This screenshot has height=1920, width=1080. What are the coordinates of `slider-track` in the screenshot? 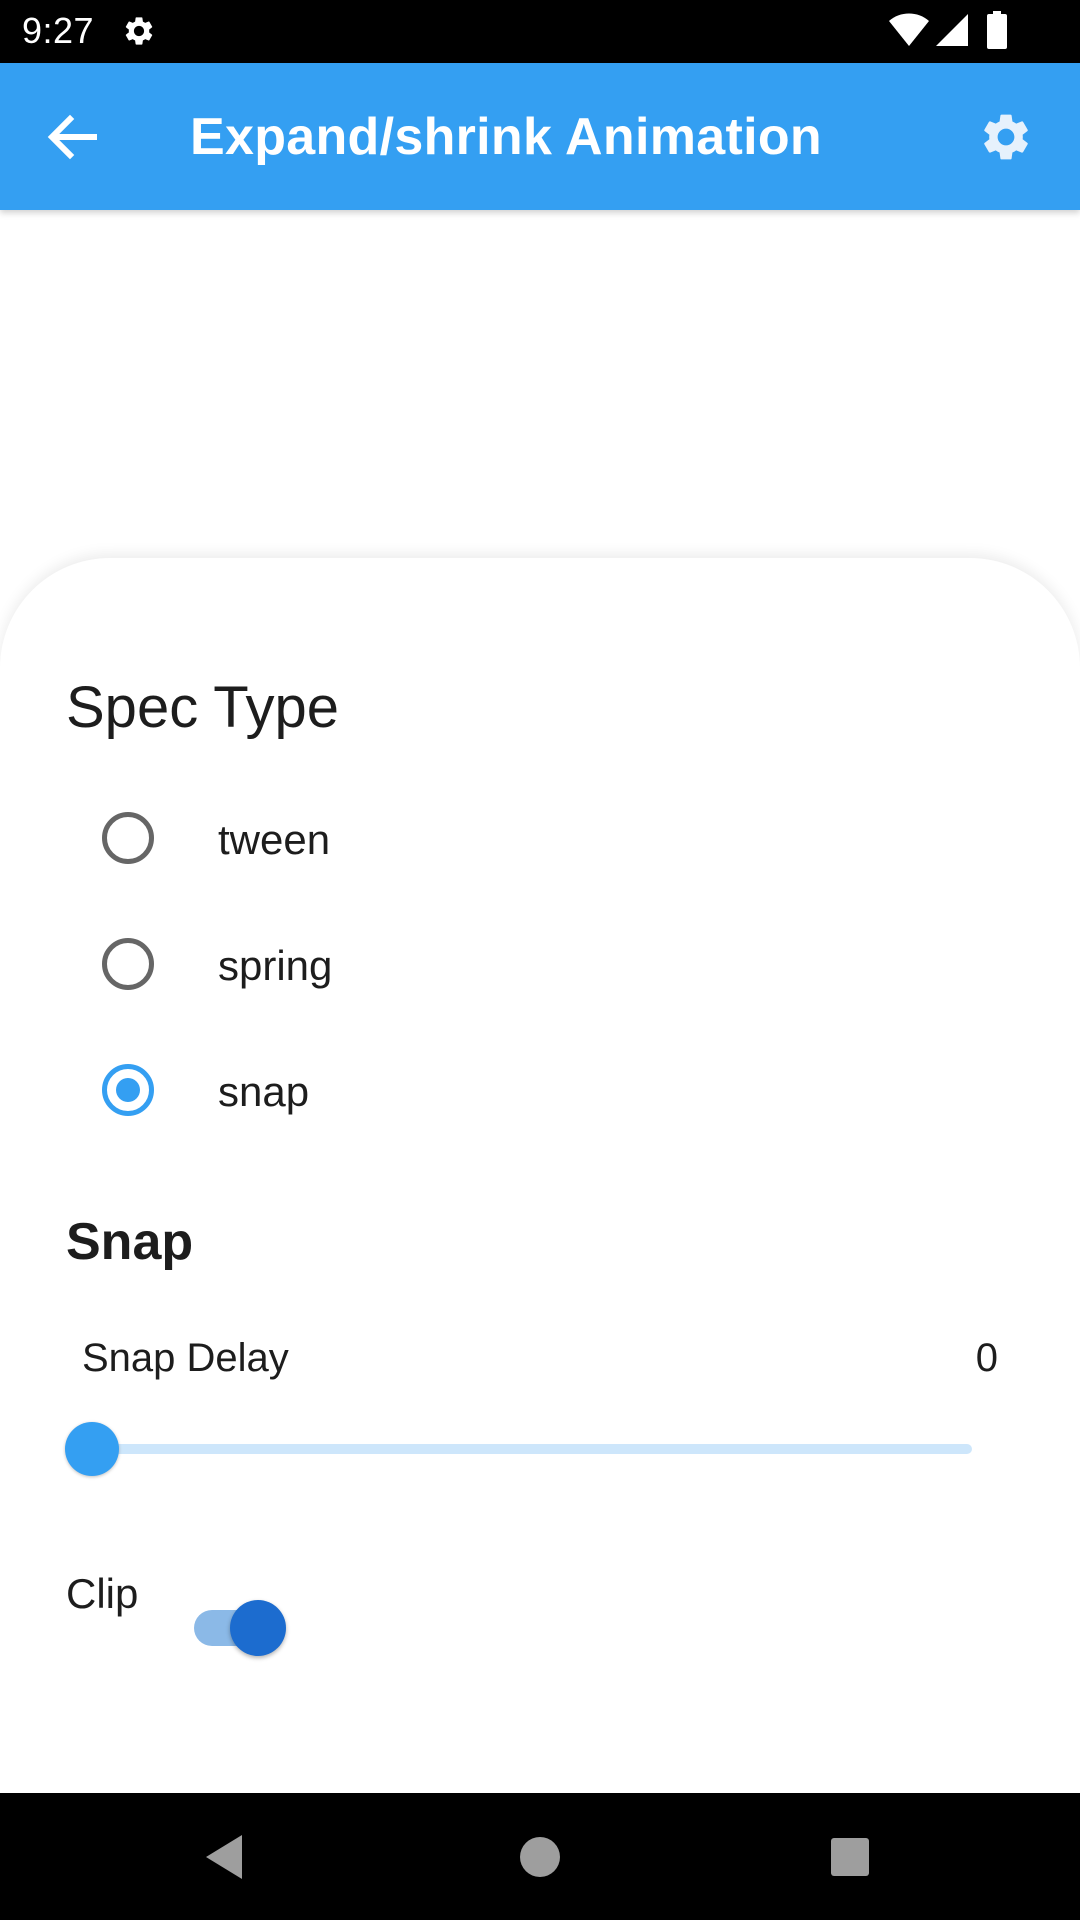 It's located at (532, 1449).